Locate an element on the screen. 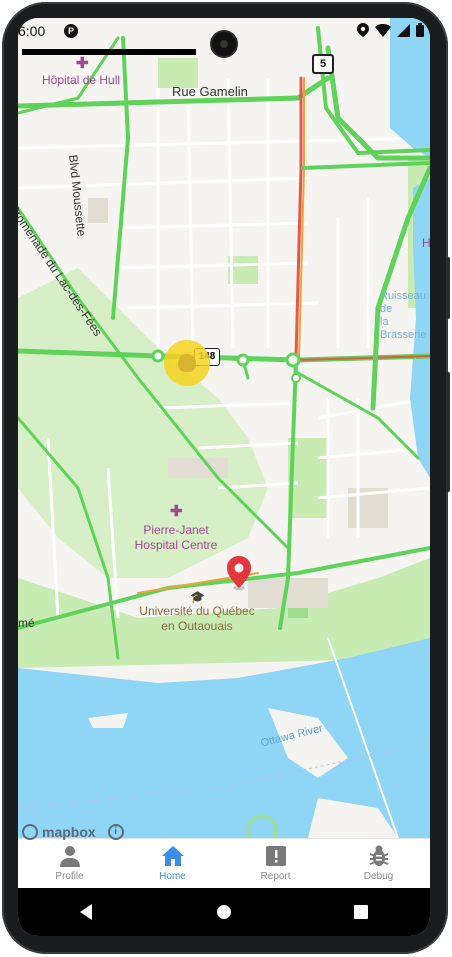 This screenshot has height=957, width=452. home-button is located at coordinates (224, 912).